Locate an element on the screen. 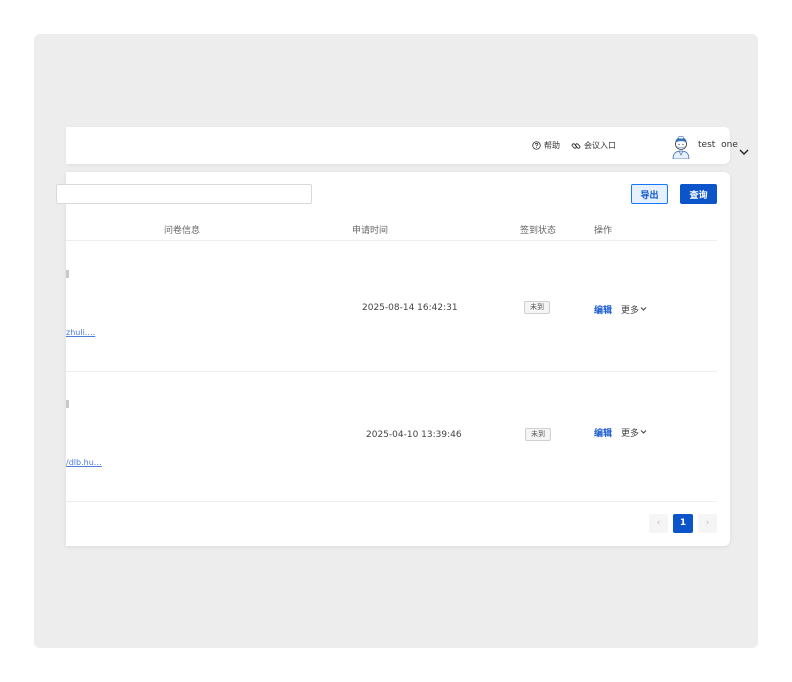  question-circle-icon is located at coordinates (536, 145).